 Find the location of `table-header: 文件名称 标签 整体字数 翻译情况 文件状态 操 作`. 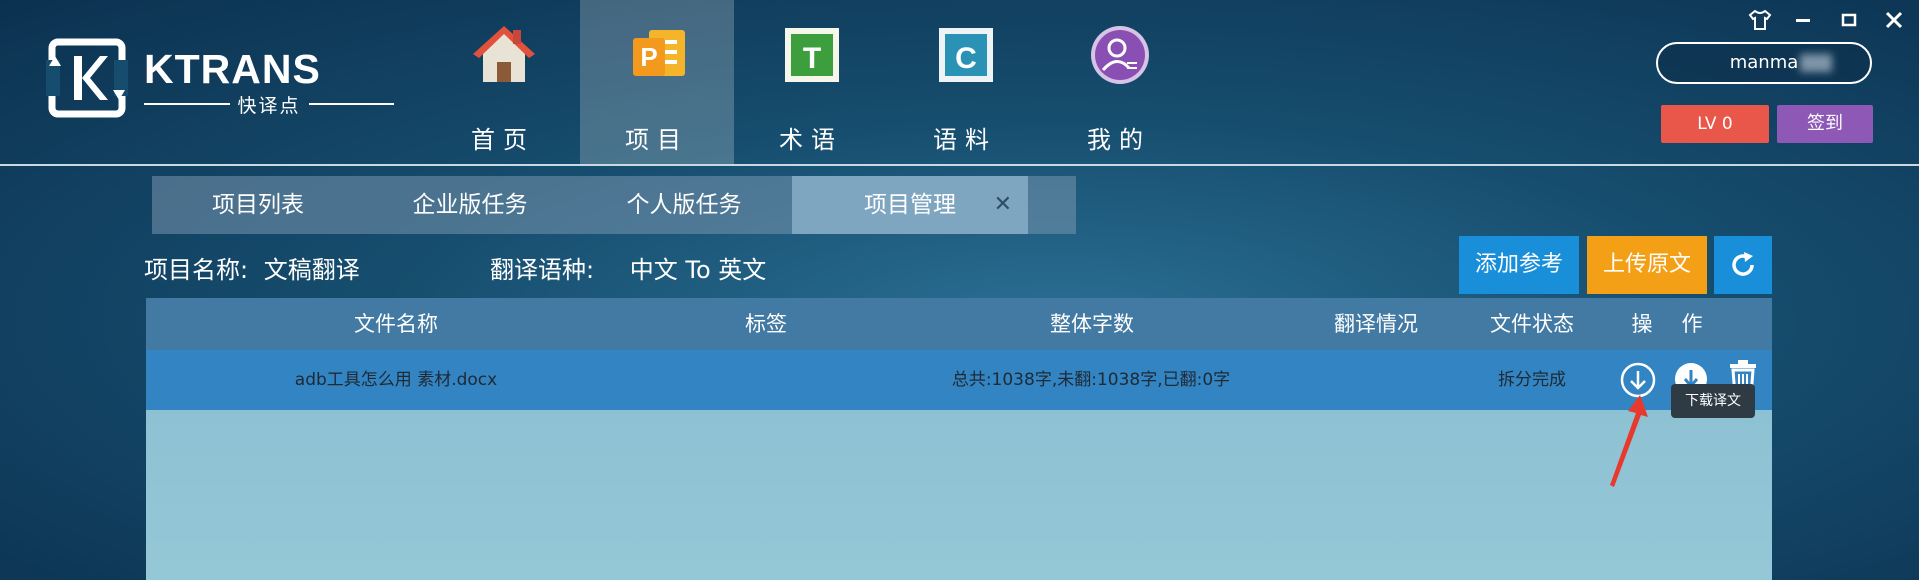

table-header: 文件名称 标签 整体字数 翻译情况 文件状态 操 作 is located at coordinates (959, 324).